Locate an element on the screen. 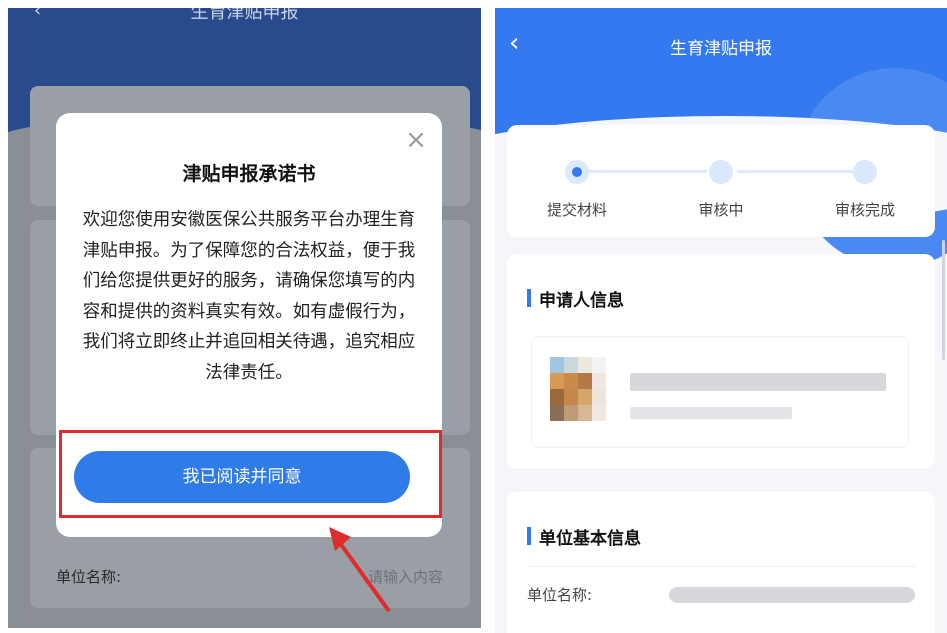 The width and height of the screenshot is (947, 633). section-title-applicant: 申请人信息 is located at coordinates (575, 298).